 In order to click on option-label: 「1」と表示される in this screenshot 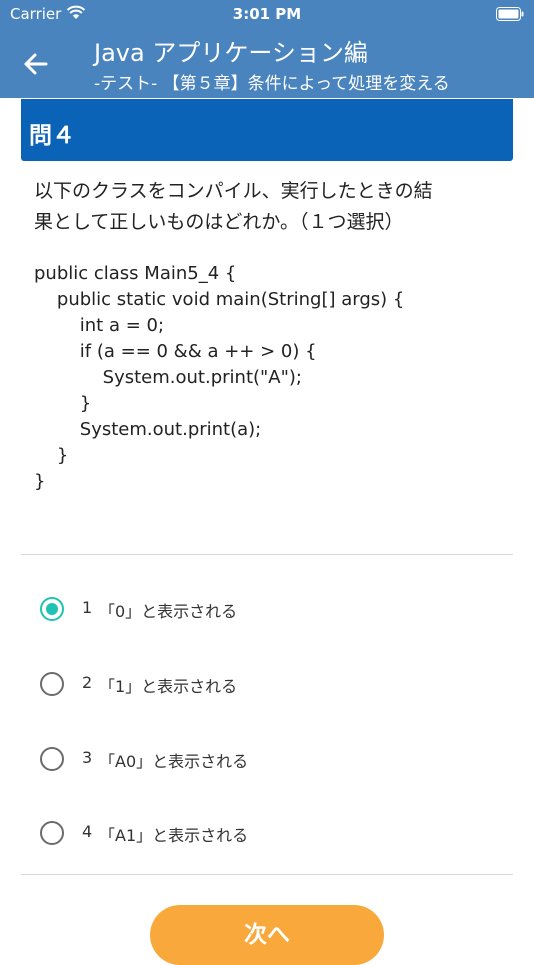, I will do `click(168, 686)`.